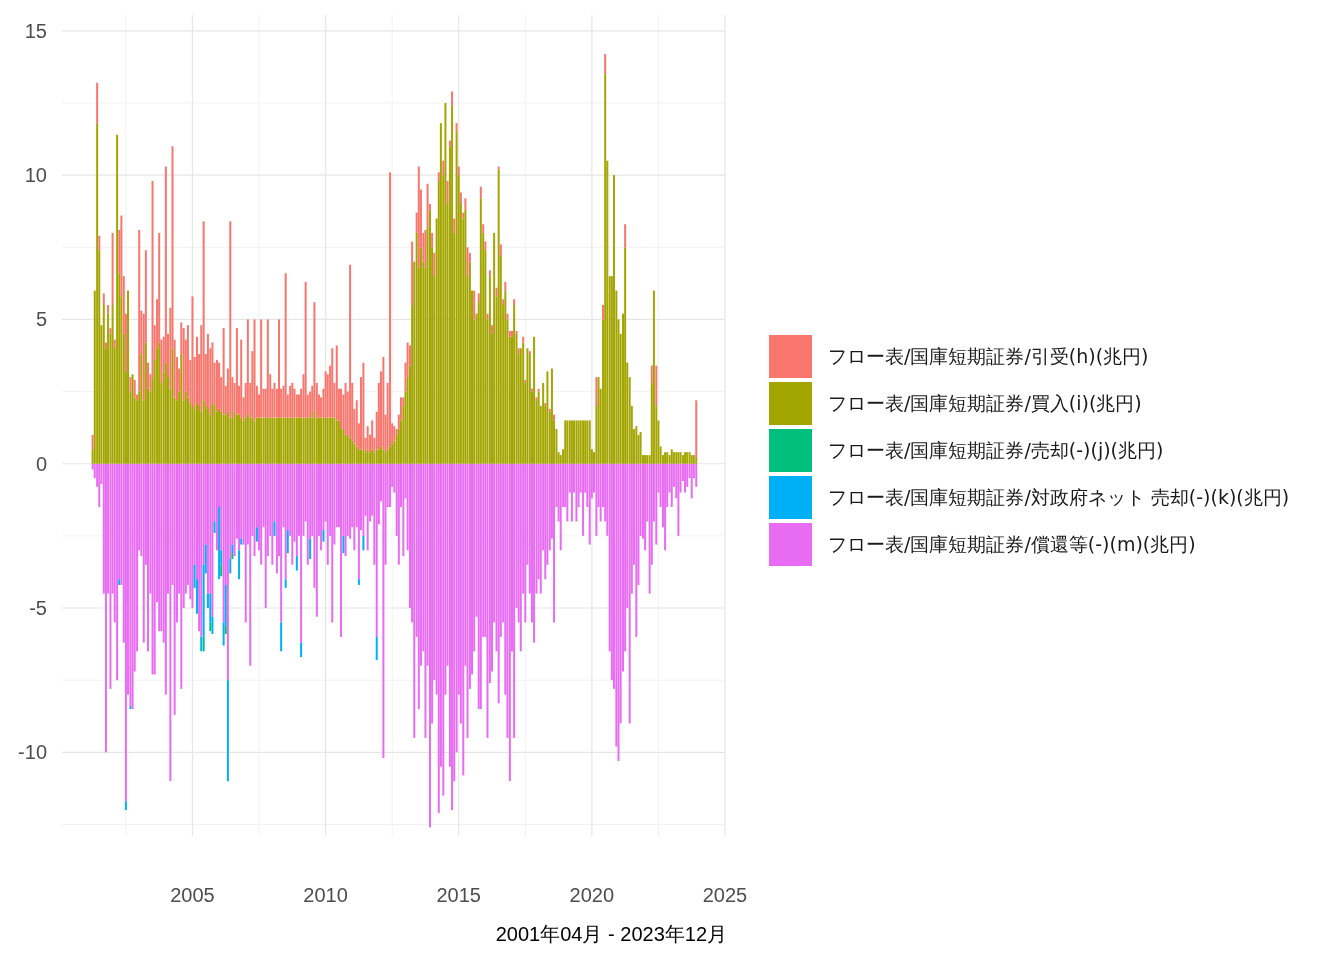  I want to click on axis-tick-label: 2005, so click(192, 895).